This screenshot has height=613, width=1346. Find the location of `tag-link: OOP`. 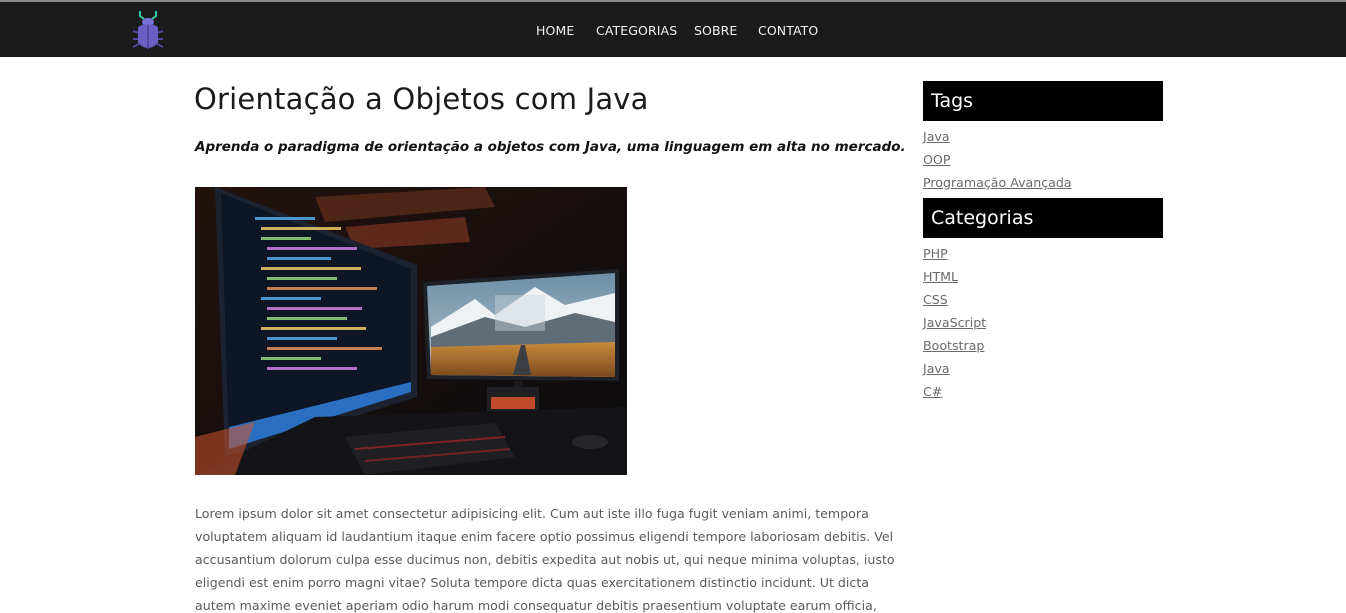

tag-link: OOP is located at coordinates (936, 159).